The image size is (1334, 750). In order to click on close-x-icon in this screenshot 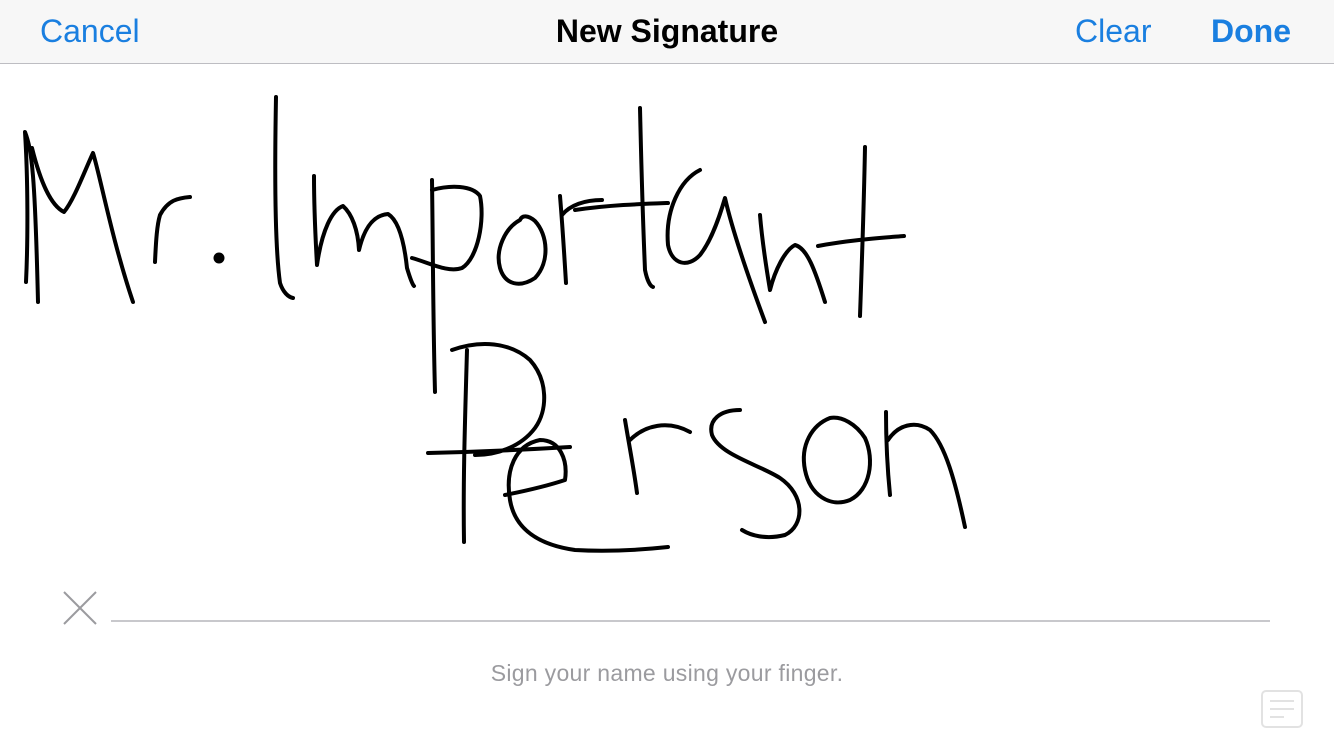, I will do `click(80, 608)`.